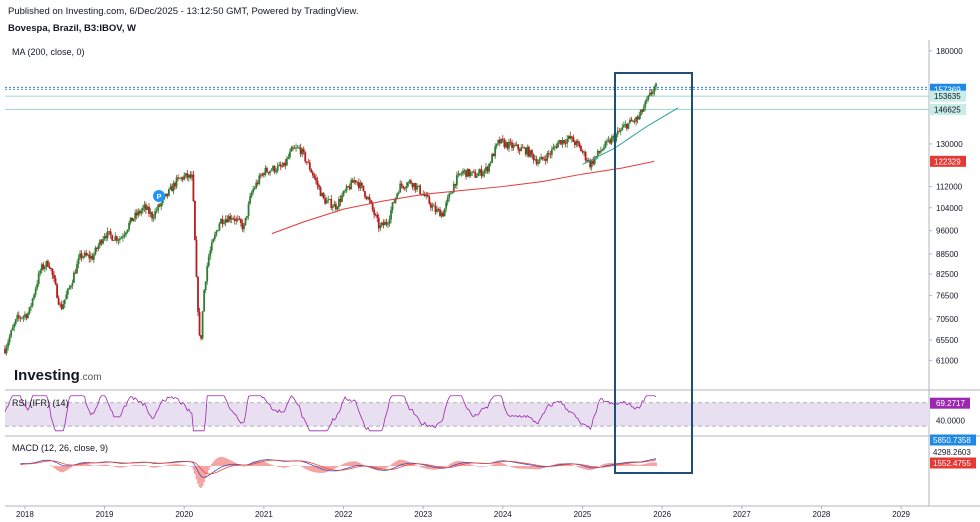  I want to click on y-tick-label: 180000, so click(949, 51).